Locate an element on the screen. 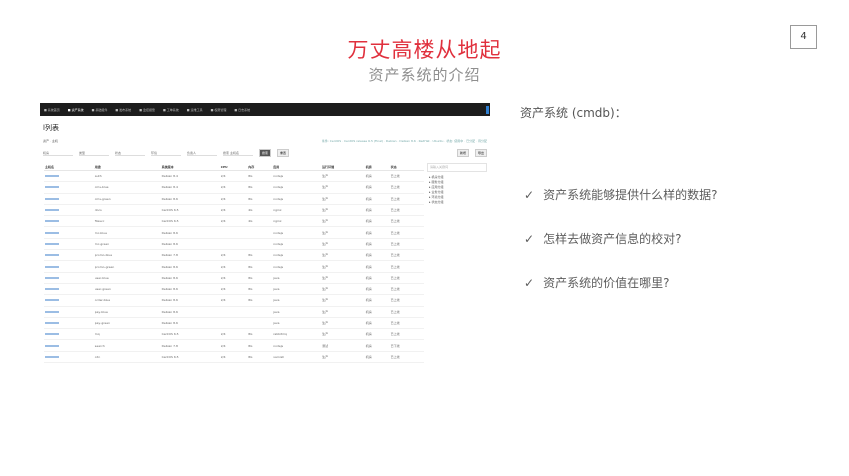 The width and height of the screenshot is (849, 476). table-row: mq CentOS 6.5 2/4 8G rabbitmq 生产 机房 已上线 is located at coordinates (234, 334).